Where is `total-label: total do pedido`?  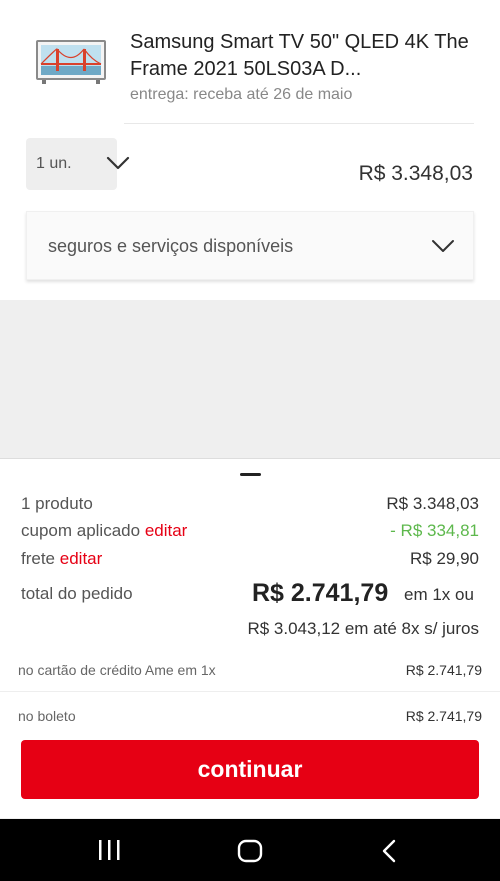 total-label: total do pedido is located at coordinates (77, 593).